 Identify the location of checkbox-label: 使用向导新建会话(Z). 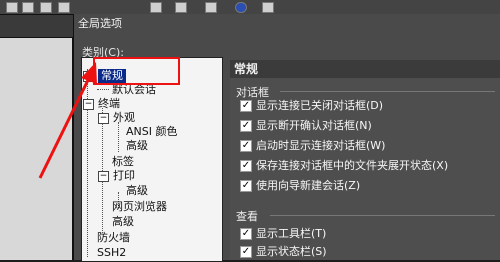
(308, 185).